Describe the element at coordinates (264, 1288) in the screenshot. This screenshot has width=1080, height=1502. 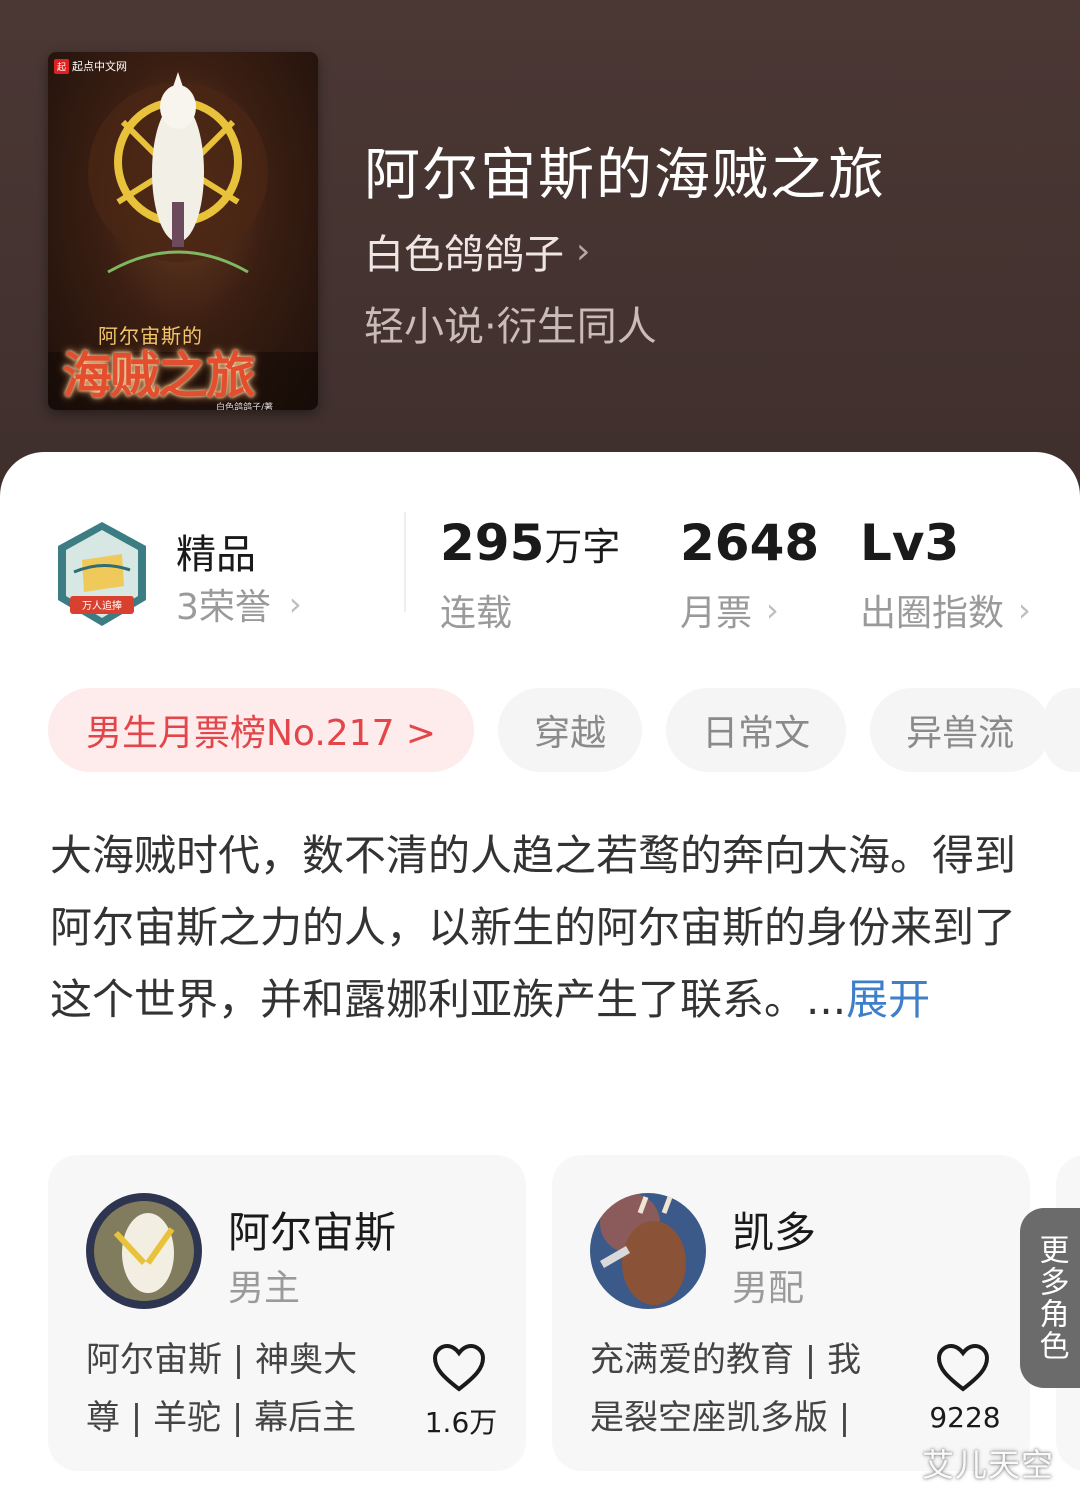
I see `role-type: 男主` at that location.